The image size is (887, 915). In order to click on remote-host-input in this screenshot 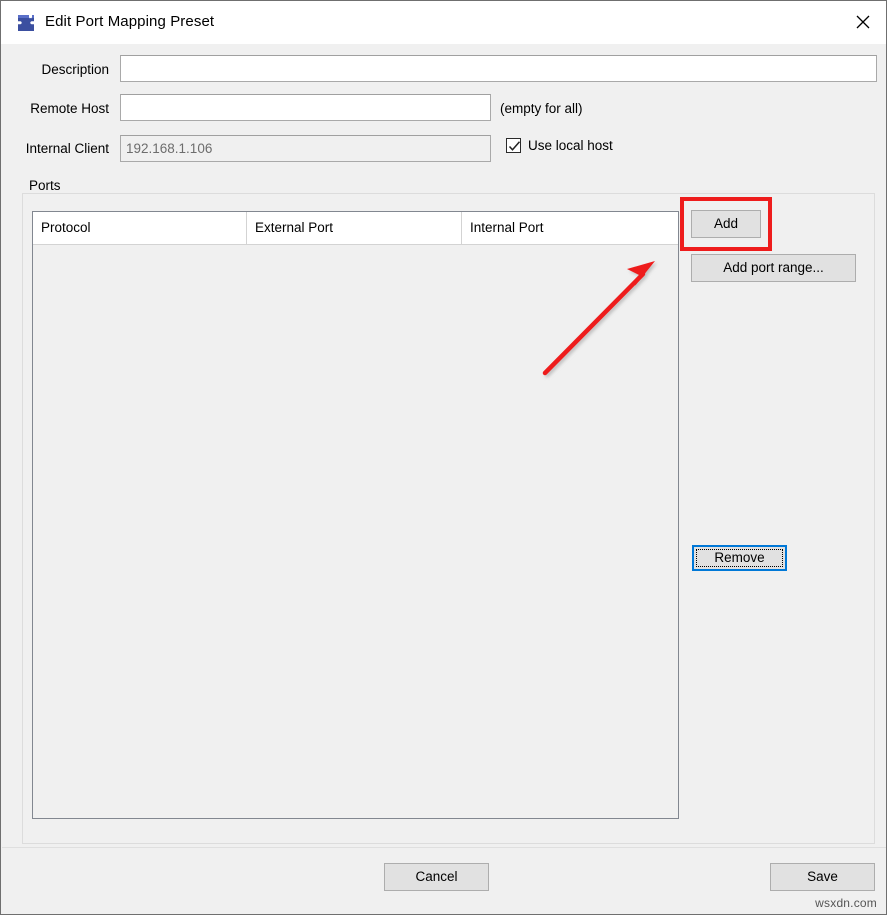, I will do `click(305, 107)`.